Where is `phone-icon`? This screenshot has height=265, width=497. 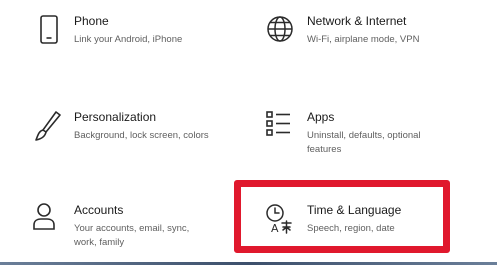
phone-icon is located at coordinates (49, 31).